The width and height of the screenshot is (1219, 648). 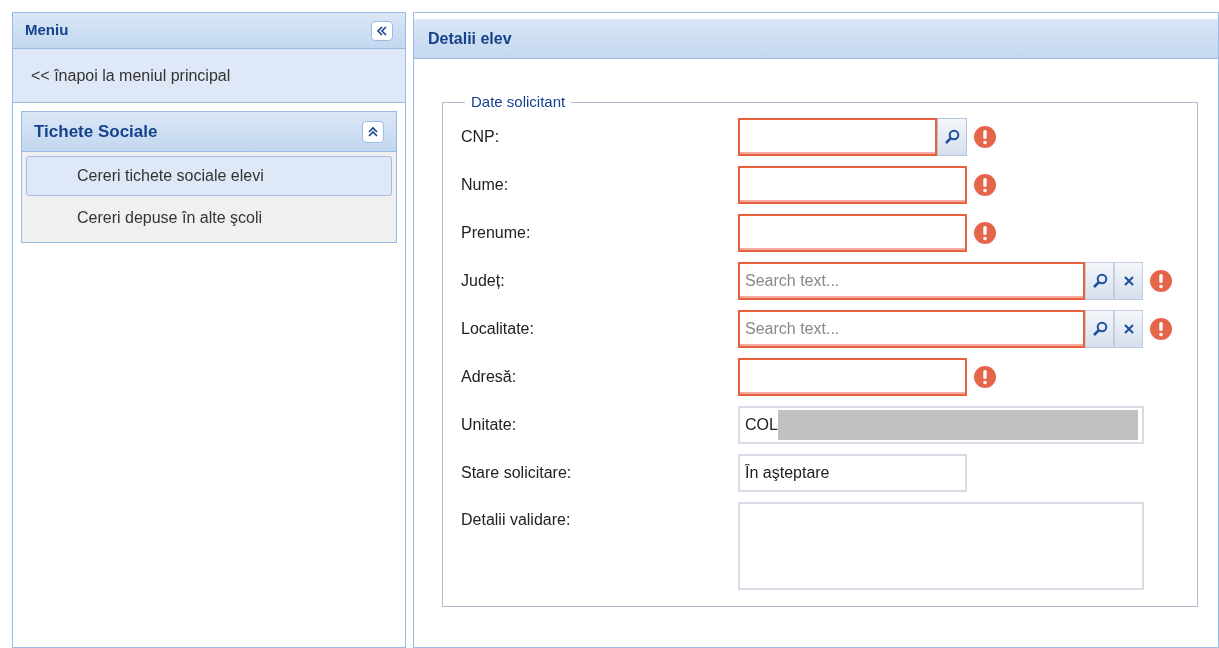 I want to click on field-label: CNP:, so click(x=481, y=136).